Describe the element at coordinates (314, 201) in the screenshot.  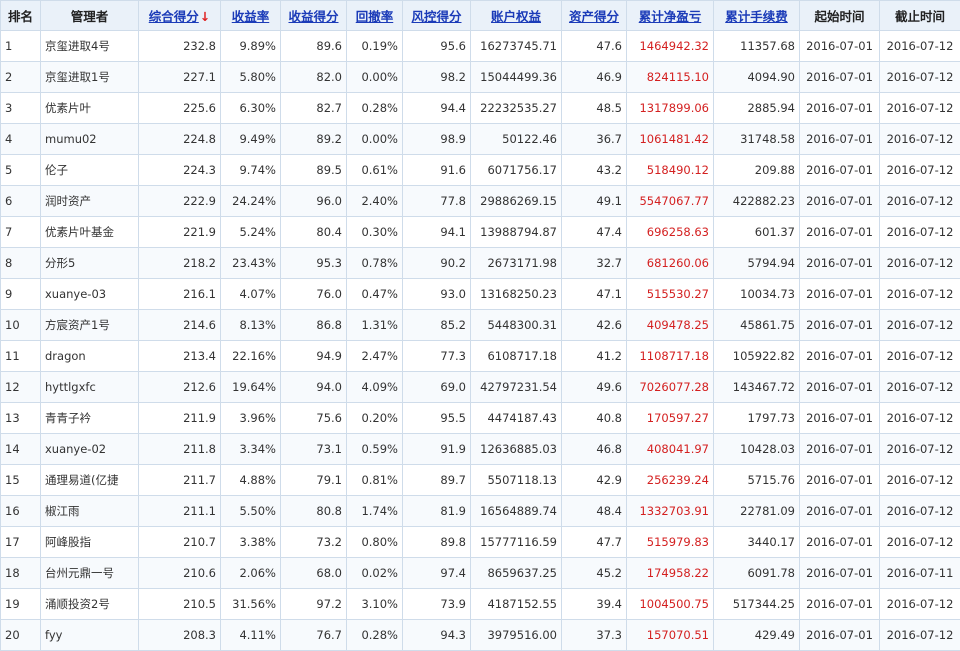
I see `return-score-cell: 96.0` at that location.